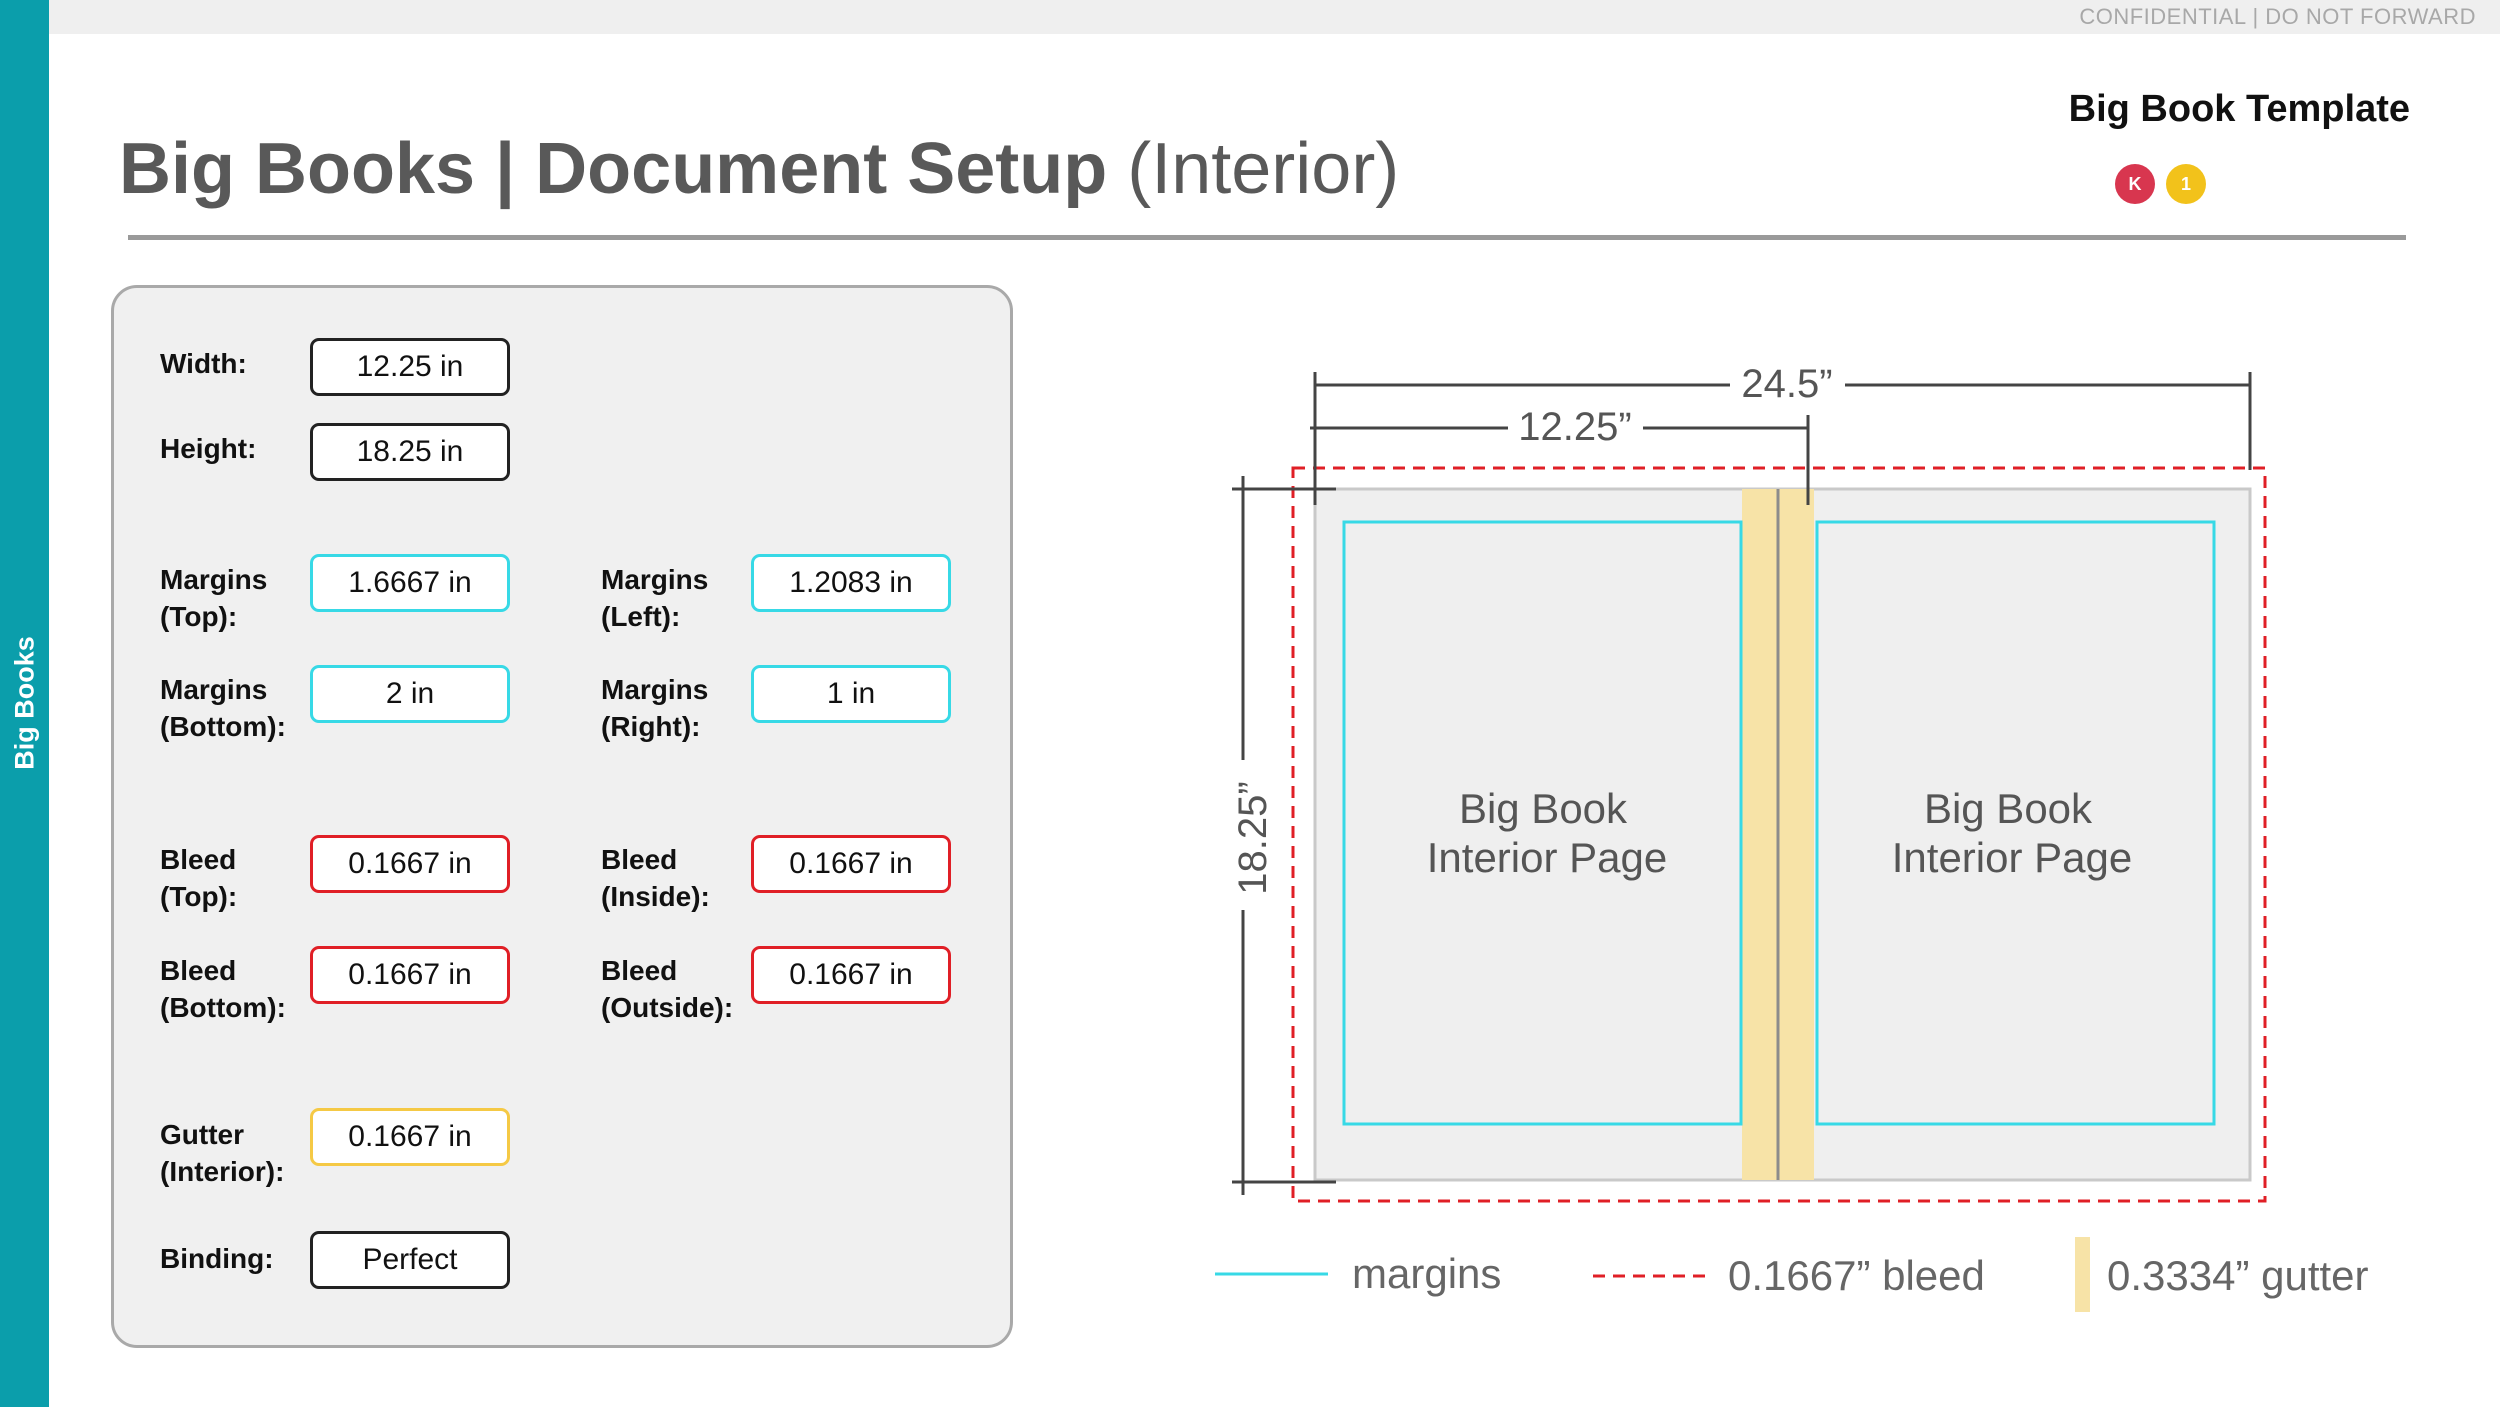 This screenshot has width=2500, height=1407. What do you see at coordinates (2012, 857) in the screenshot?
I see `right-page-text-line2: Interior Page` at bounding box center [2012, 857].